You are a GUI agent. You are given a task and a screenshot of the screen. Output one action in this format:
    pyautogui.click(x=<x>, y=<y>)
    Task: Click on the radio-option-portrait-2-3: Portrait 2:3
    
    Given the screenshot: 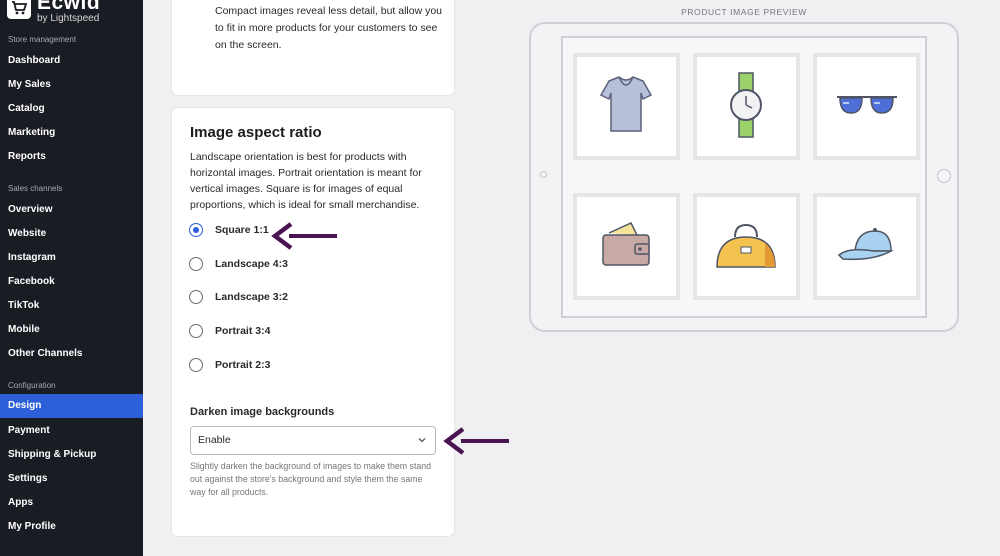 What is the action you would take?
    pyautogui.click(x=229, y=365)
    